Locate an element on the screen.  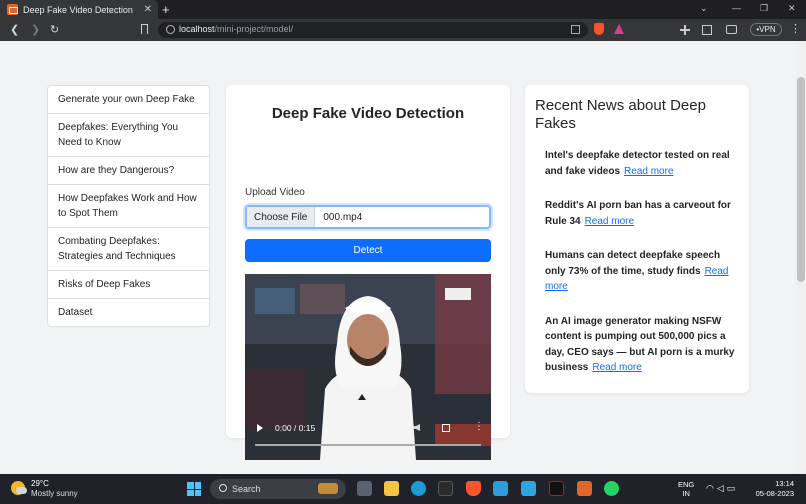
xampp-icon is located at coordinates (584, 488).